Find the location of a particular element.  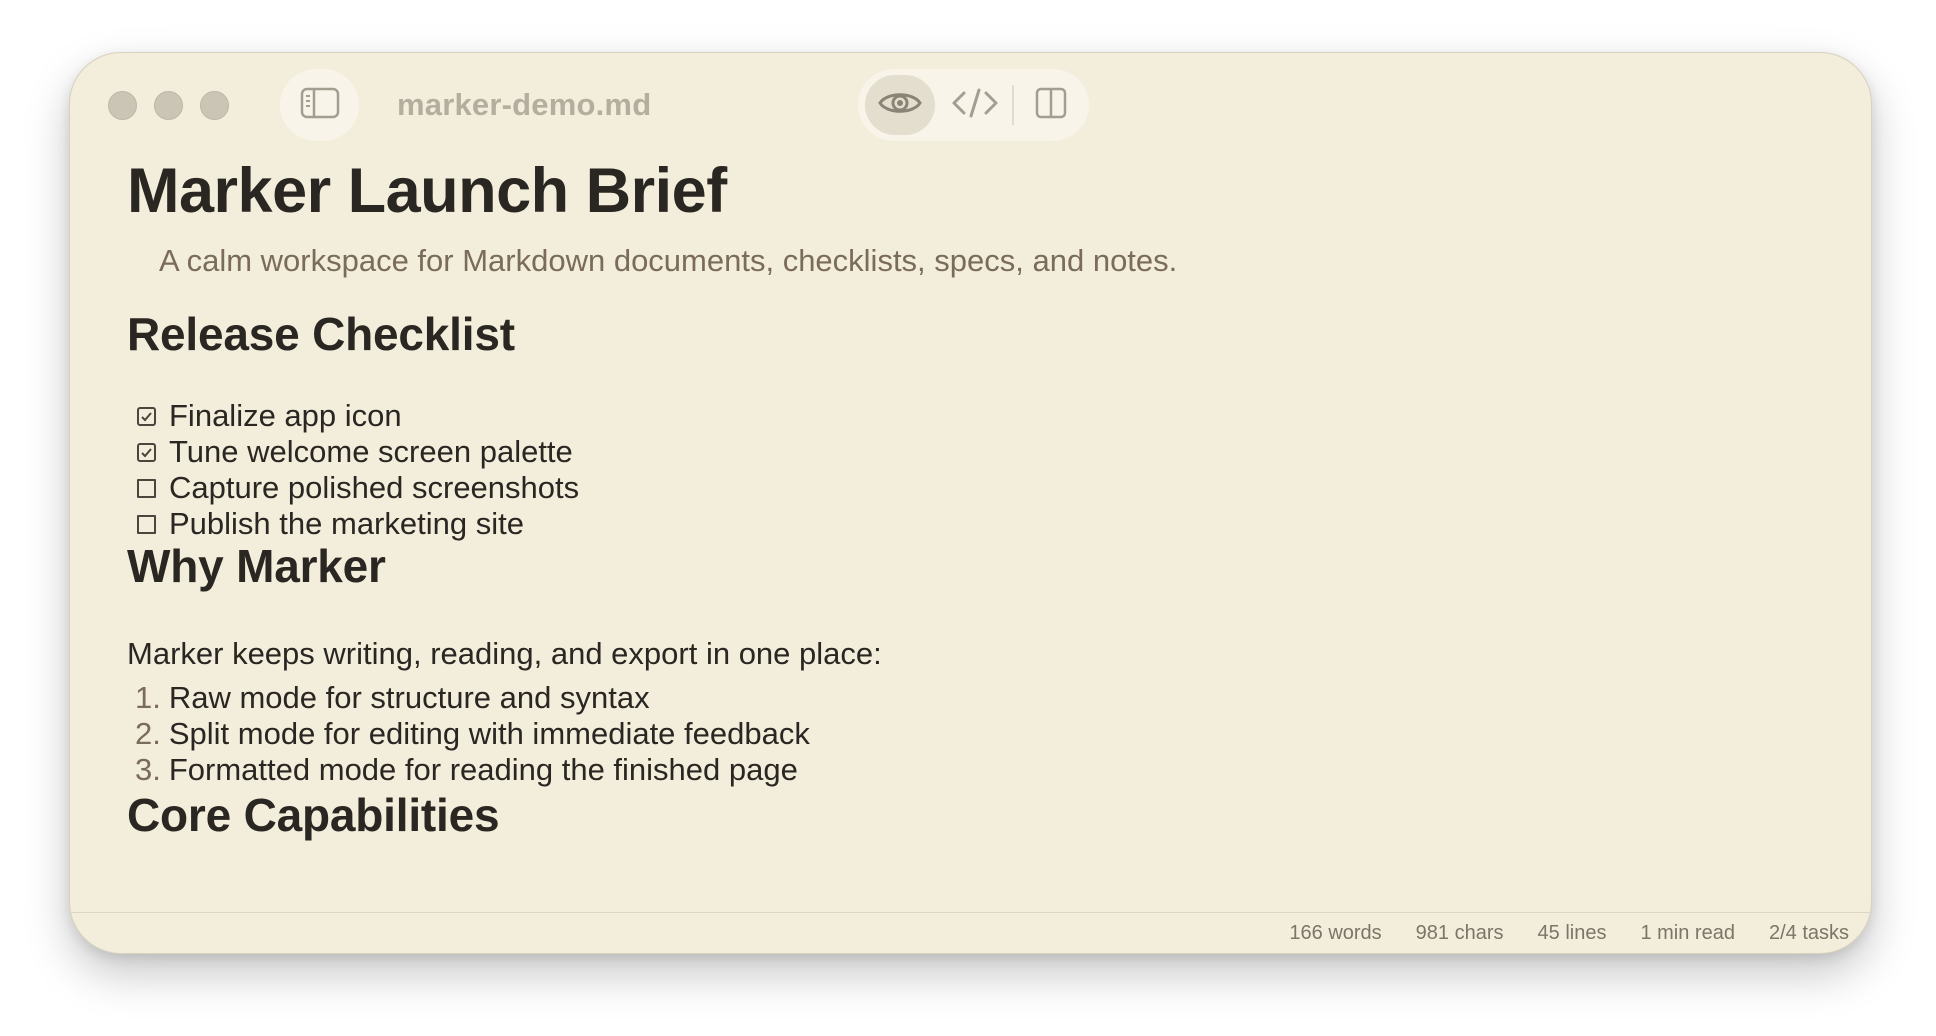

minimize-window-button is located at coordinates (168, 105).